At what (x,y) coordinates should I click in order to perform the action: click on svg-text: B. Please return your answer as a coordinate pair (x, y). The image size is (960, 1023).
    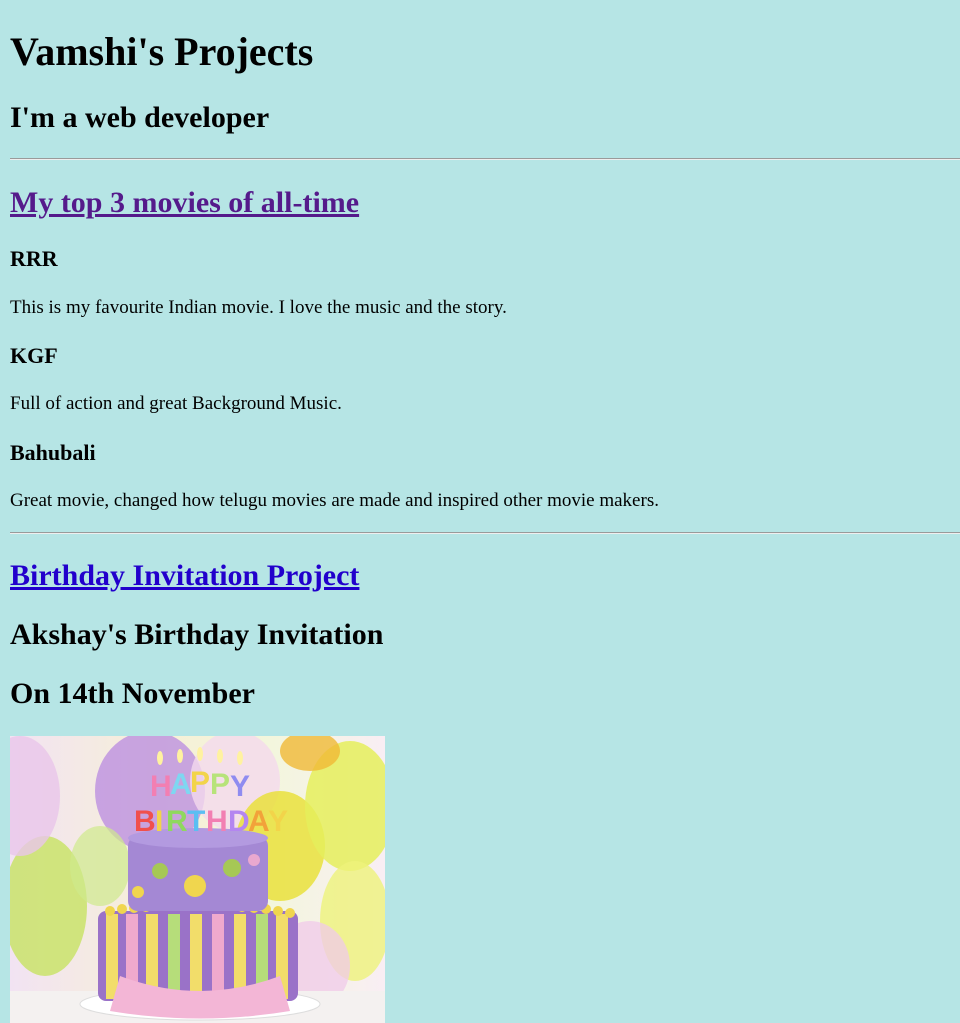
    Looking at the image, I should click on (145, 821).